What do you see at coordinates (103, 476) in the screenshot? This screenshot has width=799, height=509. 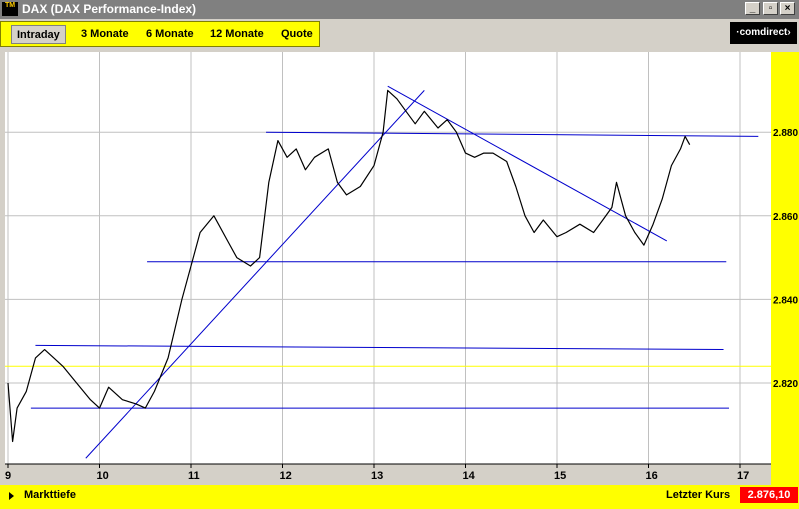 I see `x-tick-label: 10` at bounding box center [103, 476].